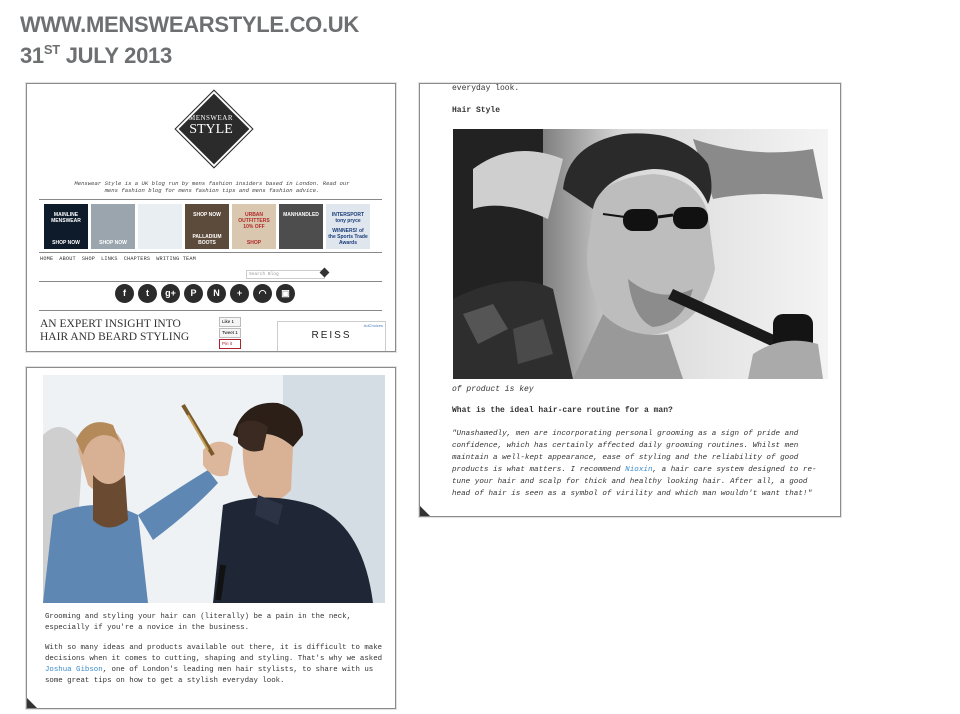 Image resolution: width=960 pixels, height=714 pixels. I want to click on banner-ad-thumbnail: MANHANDLED, so click(301, 226).